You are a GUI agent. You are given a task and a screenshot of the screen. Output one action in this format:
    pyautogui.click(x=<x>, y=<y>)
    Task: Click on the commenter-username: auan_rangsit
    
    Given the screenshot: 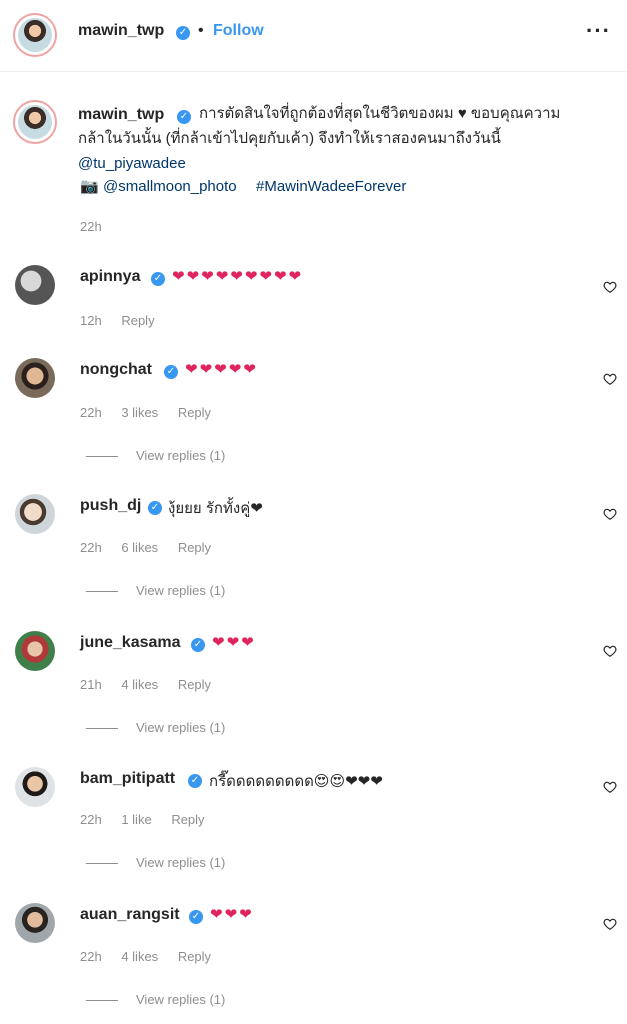 What is the action you would take?
    pyautogui.click(x=130, y=915)
    